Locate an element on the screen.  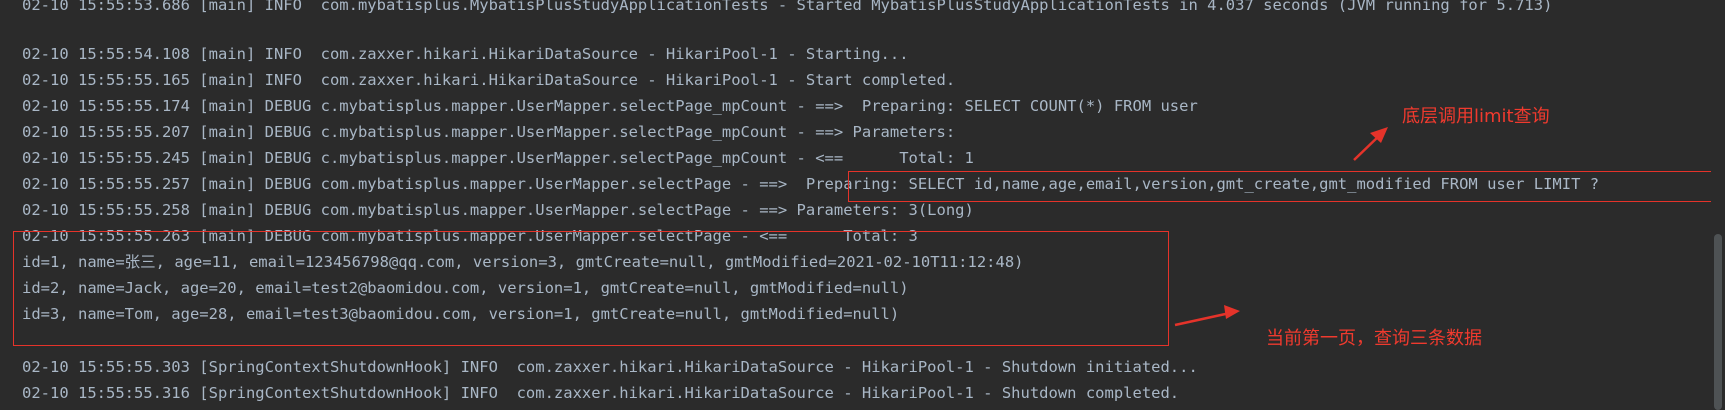
scrollbar-thumb is located at coordinates (1718, 322).